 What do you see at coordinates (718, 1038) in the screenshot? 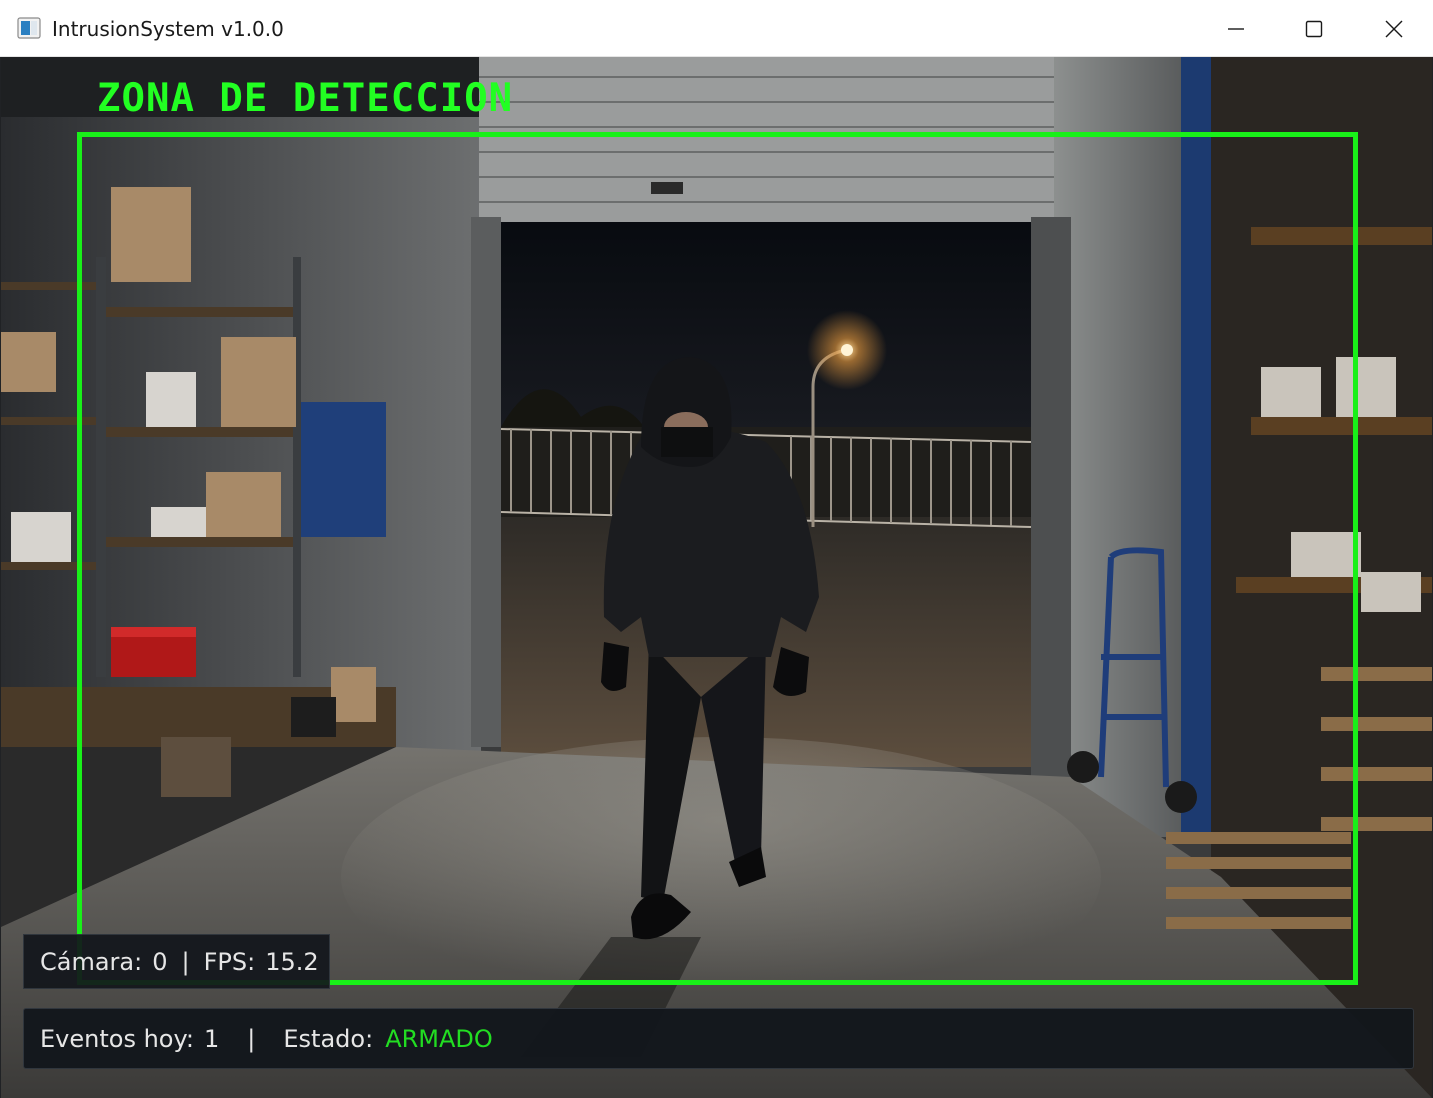
I see `status-bar: Eventos hoy: 1 | Estado: ARMADO` at bounding box center [718, 1038].